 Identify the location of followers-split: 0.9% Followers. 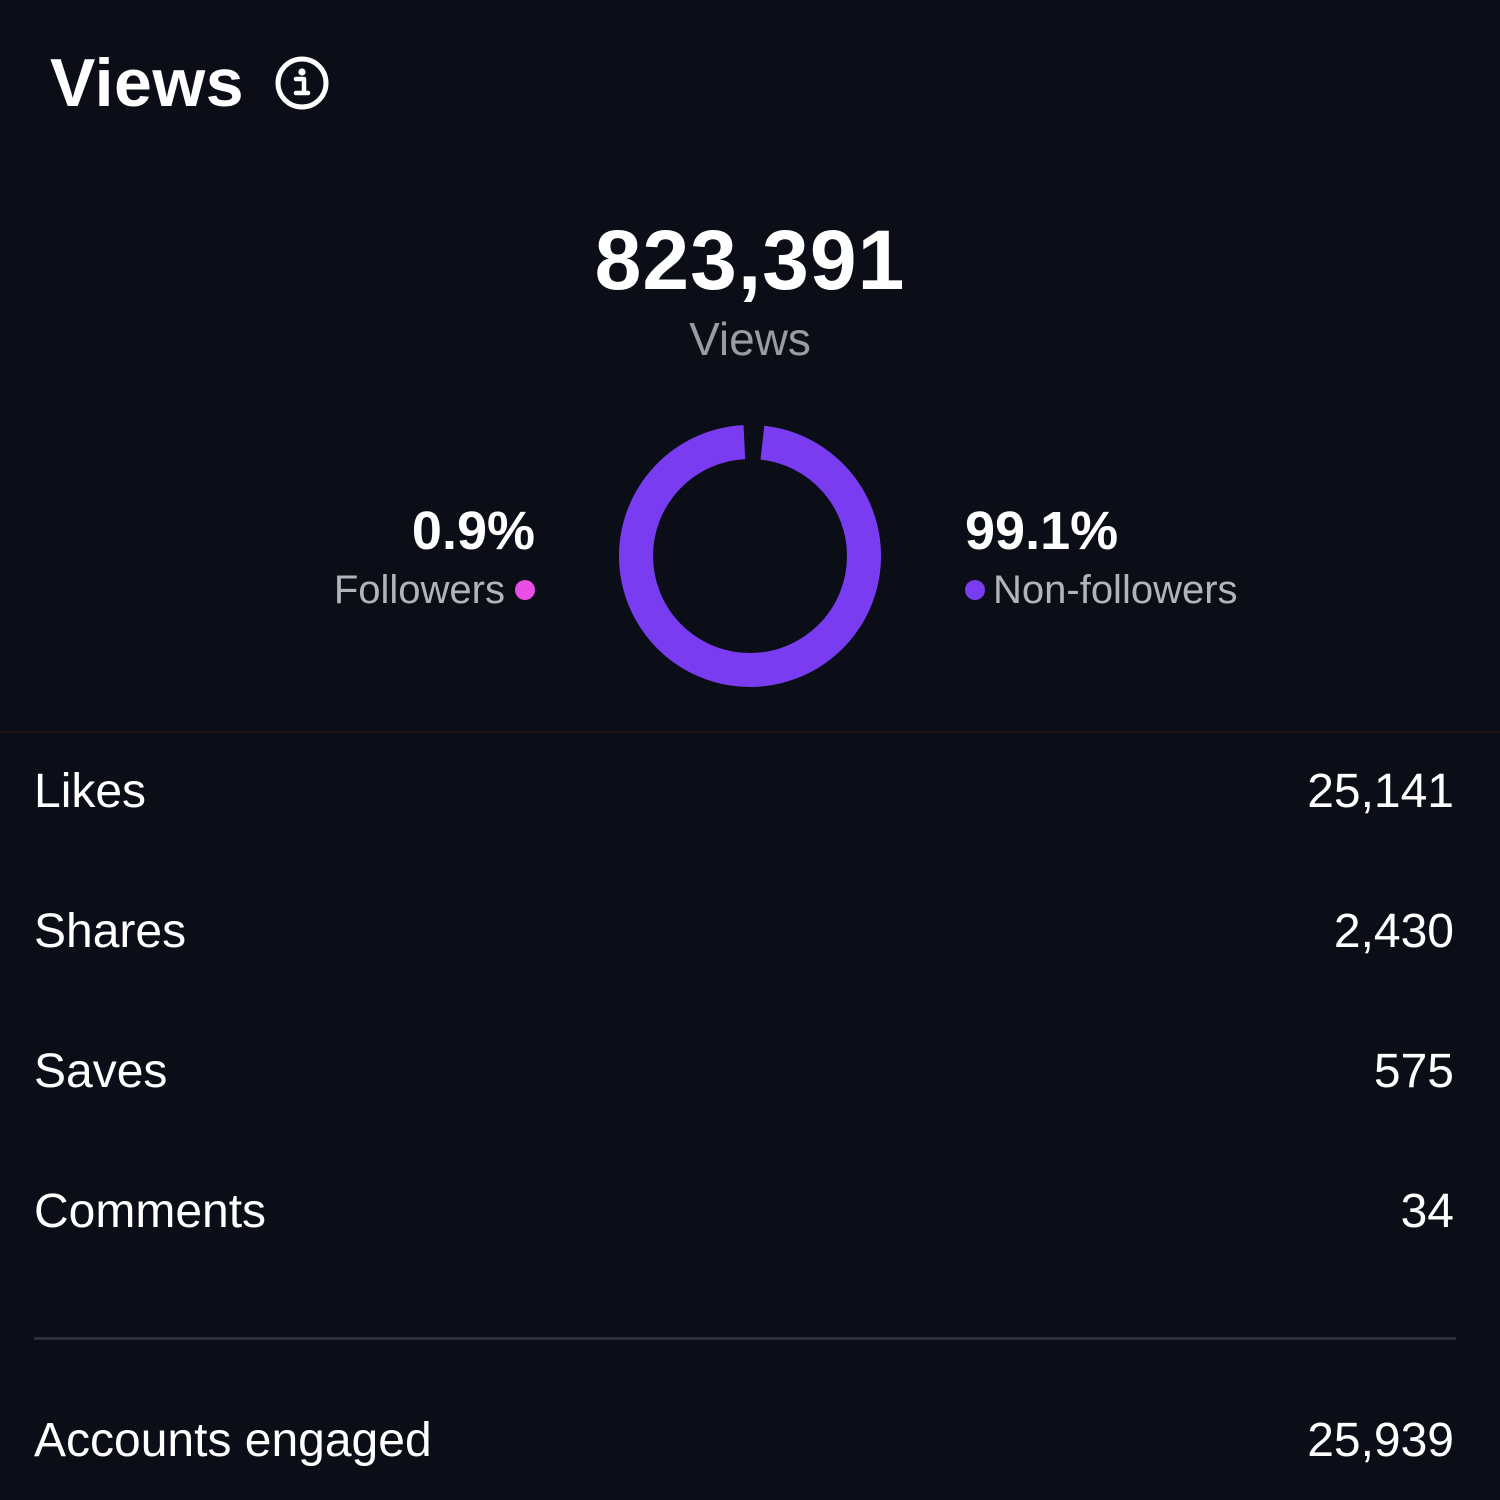
(434, 557).